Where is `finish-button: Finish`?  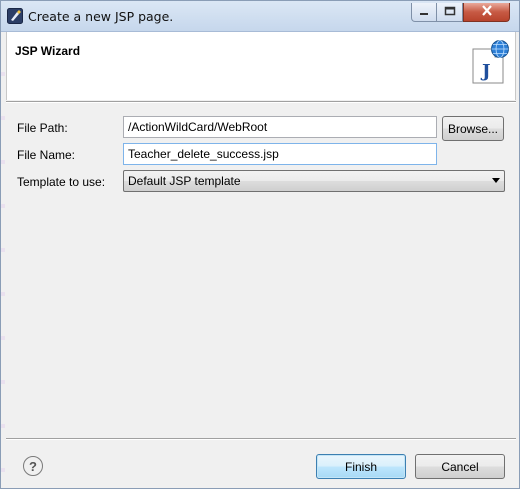
finish-button: Finish is located at coordinates (361, 466).